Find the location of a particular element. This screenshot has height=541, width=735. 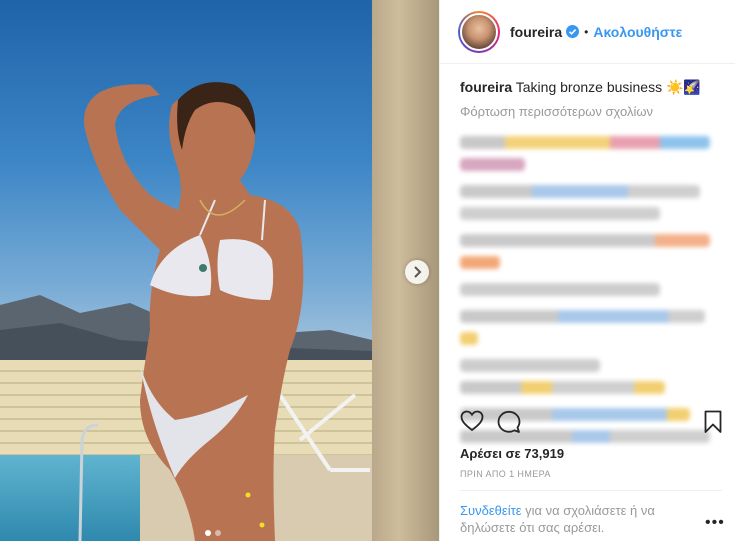

follow-button: Ακολουθήστε is located at coordinates (637, 32).